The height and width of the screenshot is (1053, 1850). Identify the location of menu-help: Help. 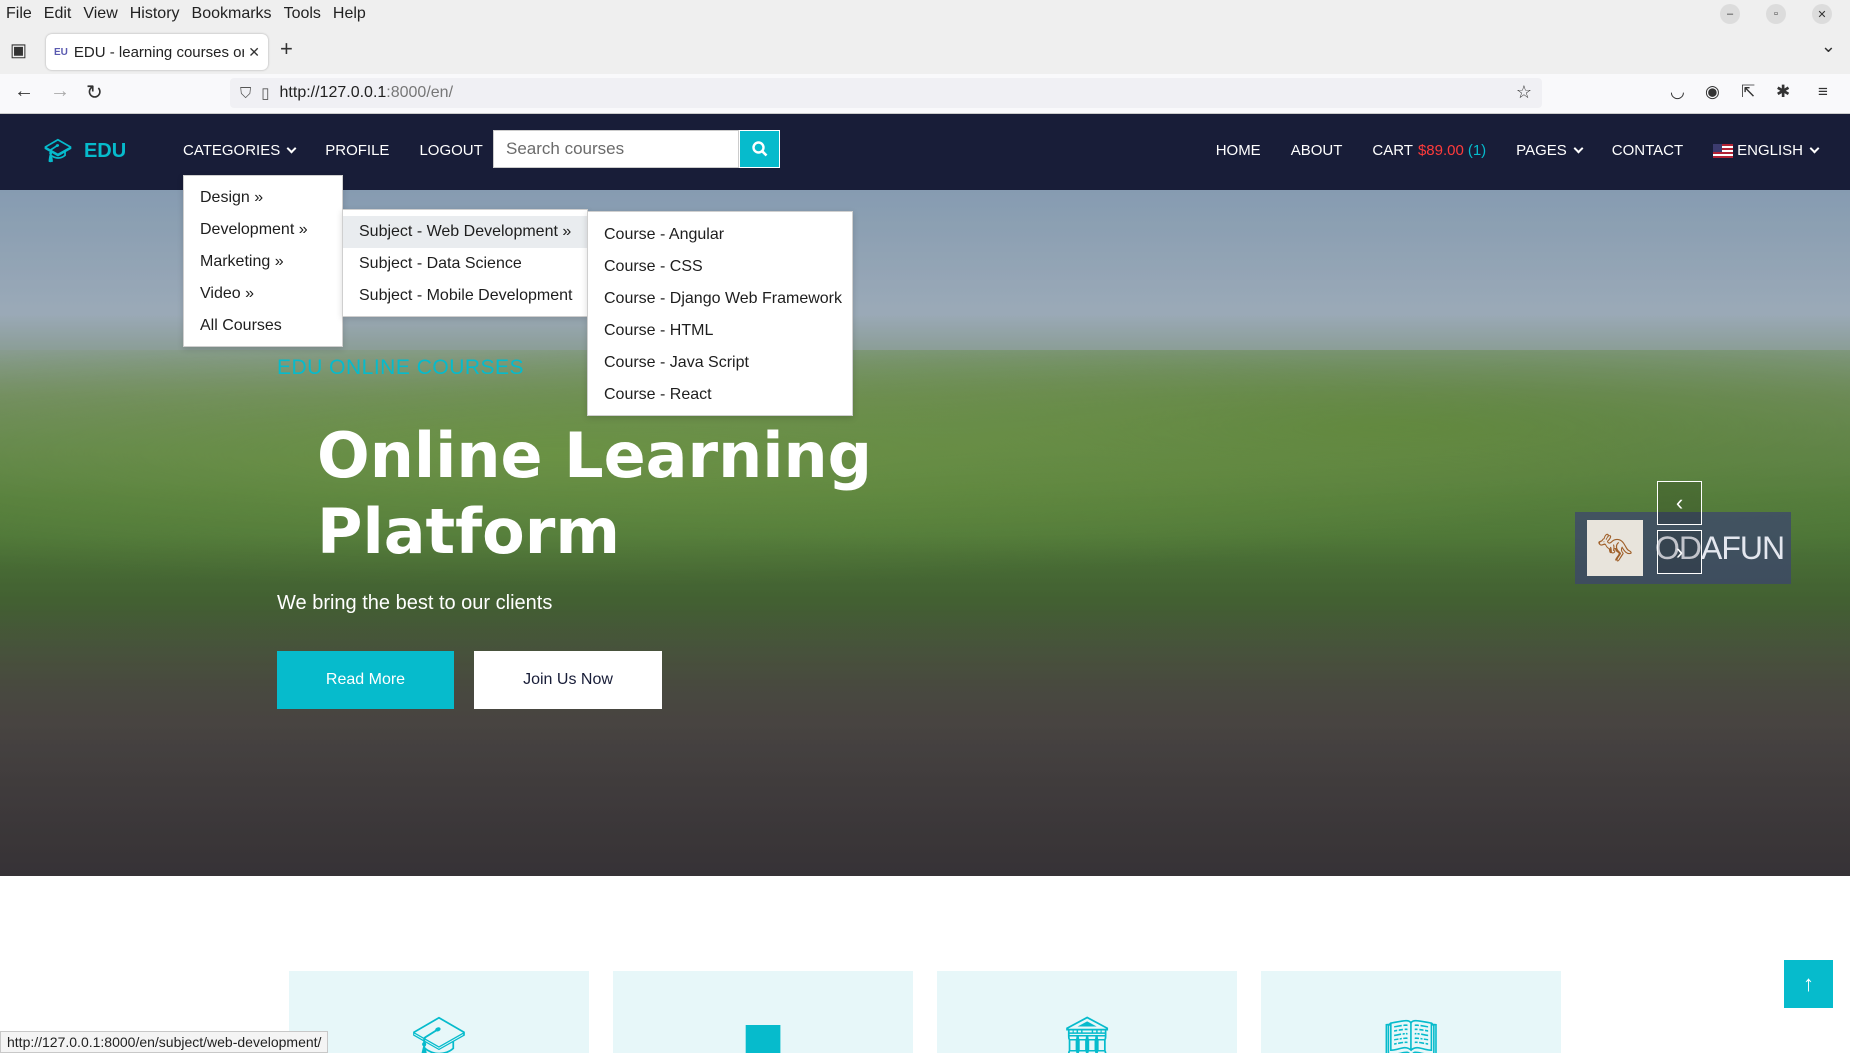
(349, 14).